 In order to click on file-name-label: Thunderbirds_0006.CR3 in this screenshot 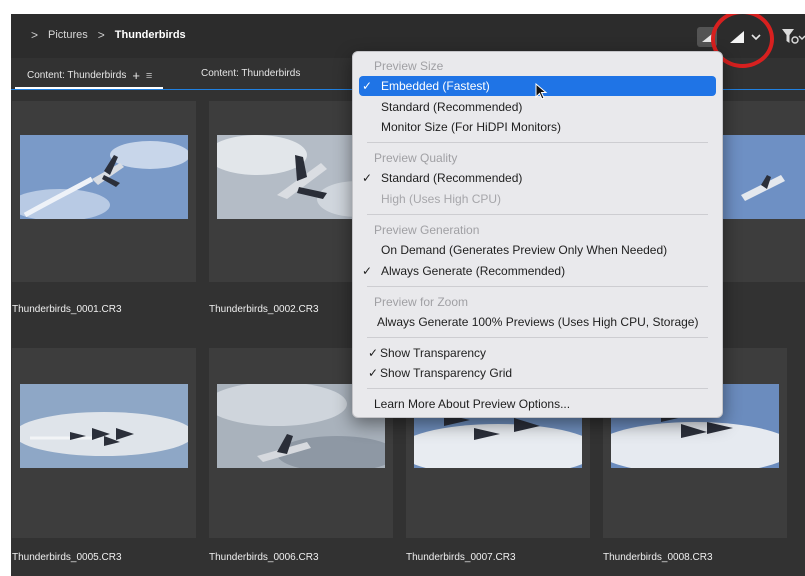, I will do `click(264, 557)`.